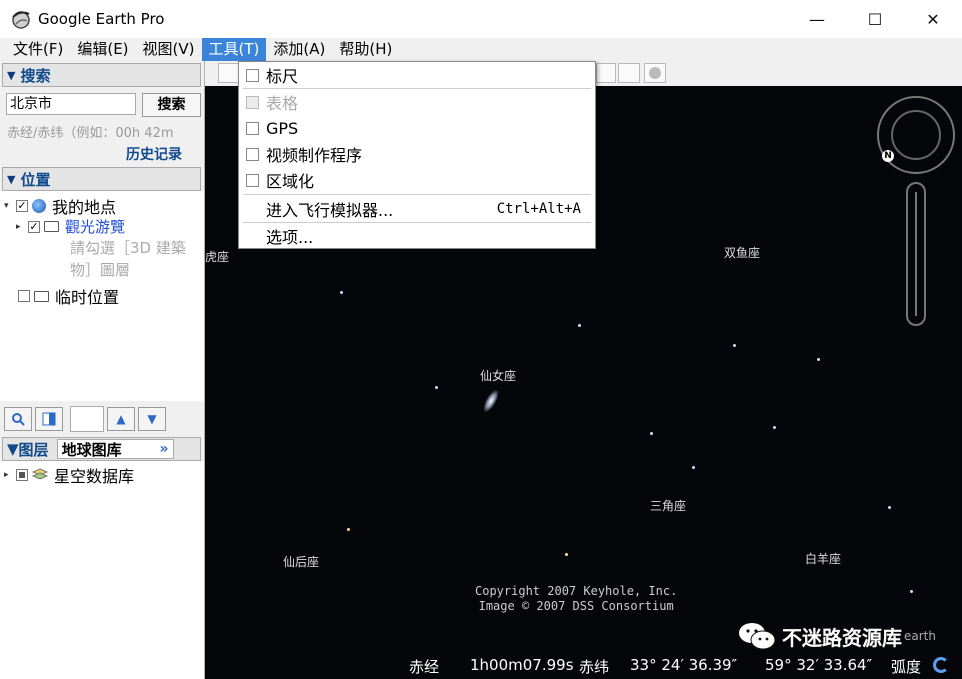  I want to click on menu-item-label: GPS, so click(282, 128).